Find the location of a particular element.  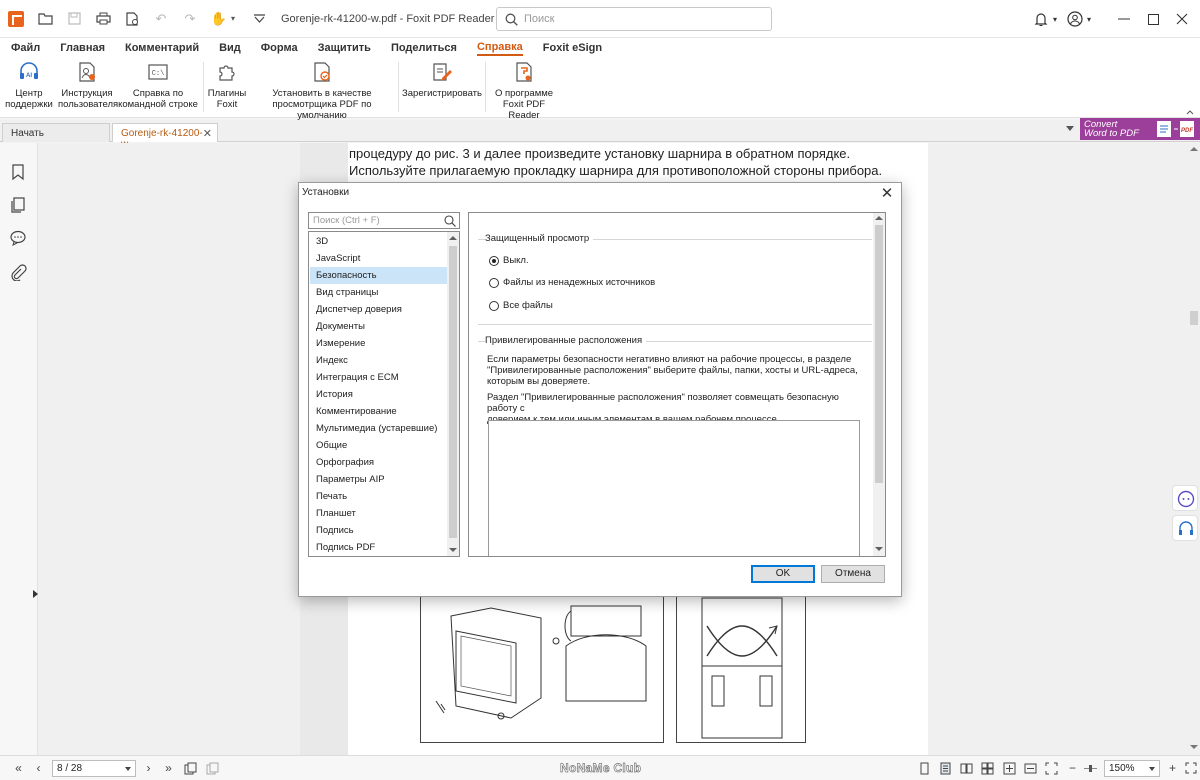

menu-foxit-esign: Foxit eSign is located at coordinates (572, 48).